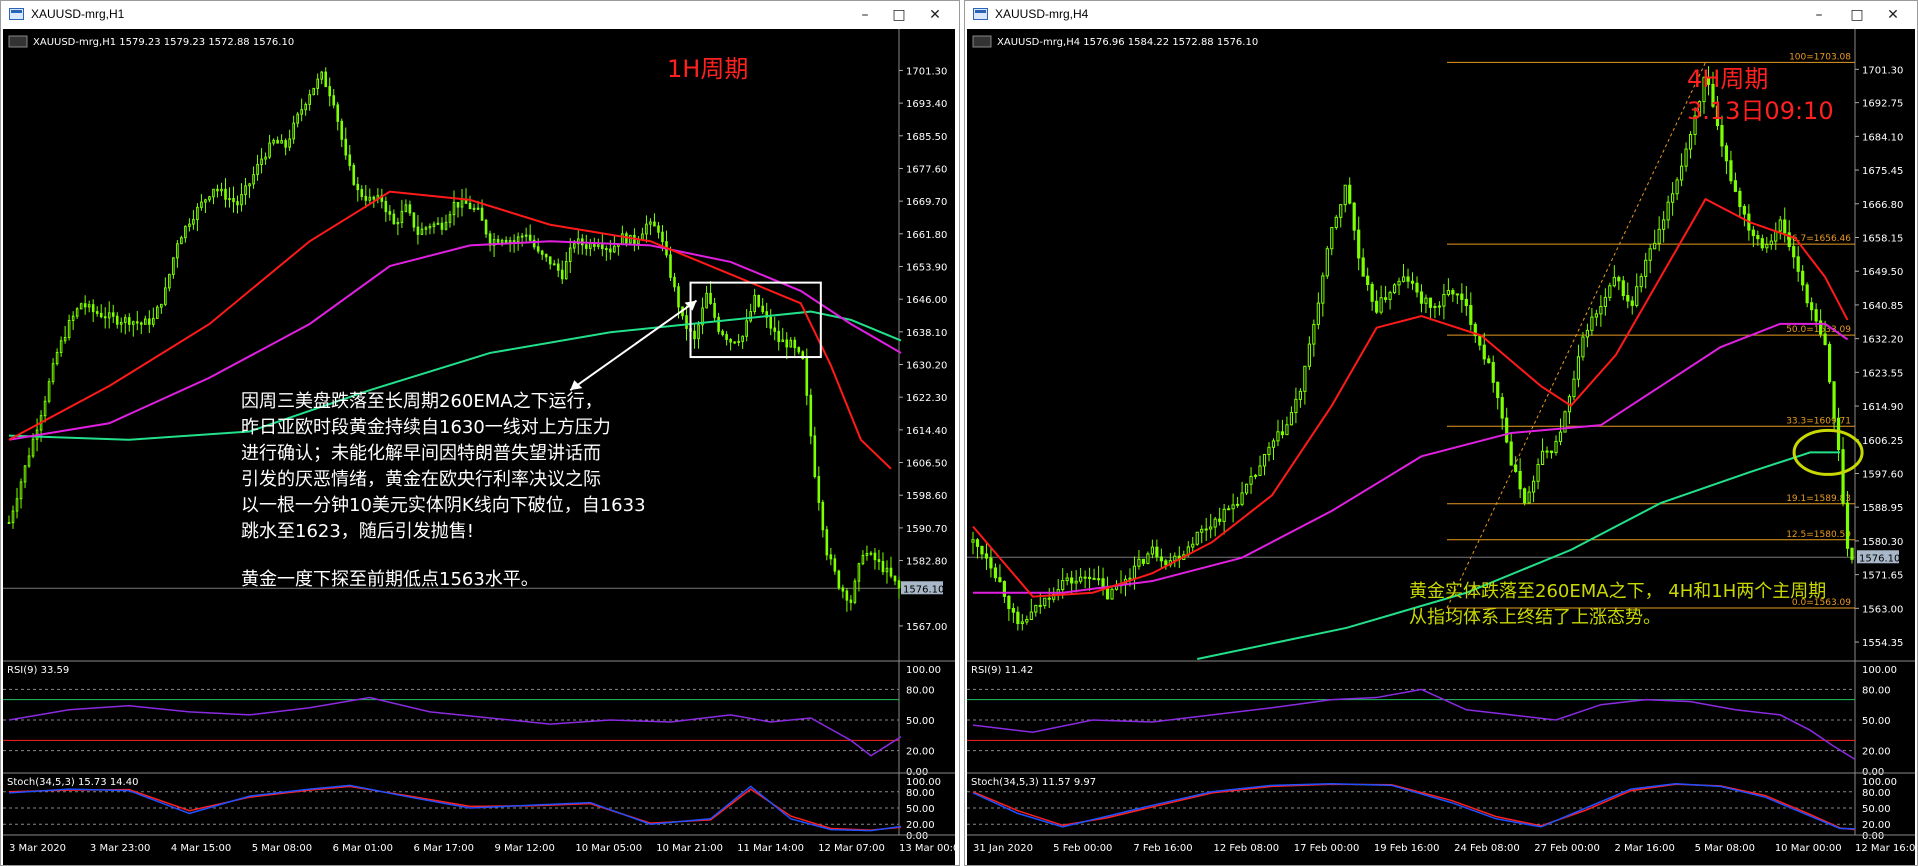 Image resolution: width=1918 pixels, height=866 pixels. What do you see at coordinates (1441, 15) in the screenshot?
I see `right-titlebar: XAUUSD-mrg,H4 – □ ✕` at bounding box center [1441, 15].